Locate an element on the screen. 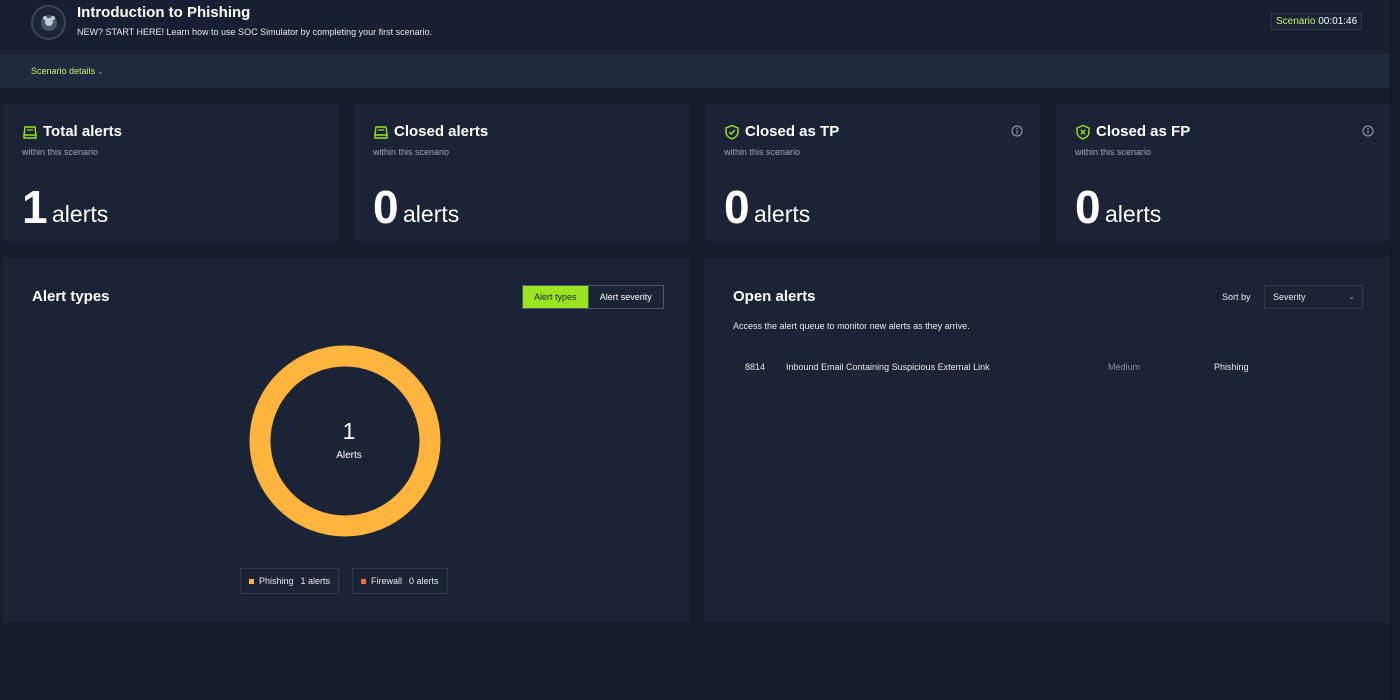  legend-item-phishing: Phishing 1 alerts is located at coordinates (290, 581).